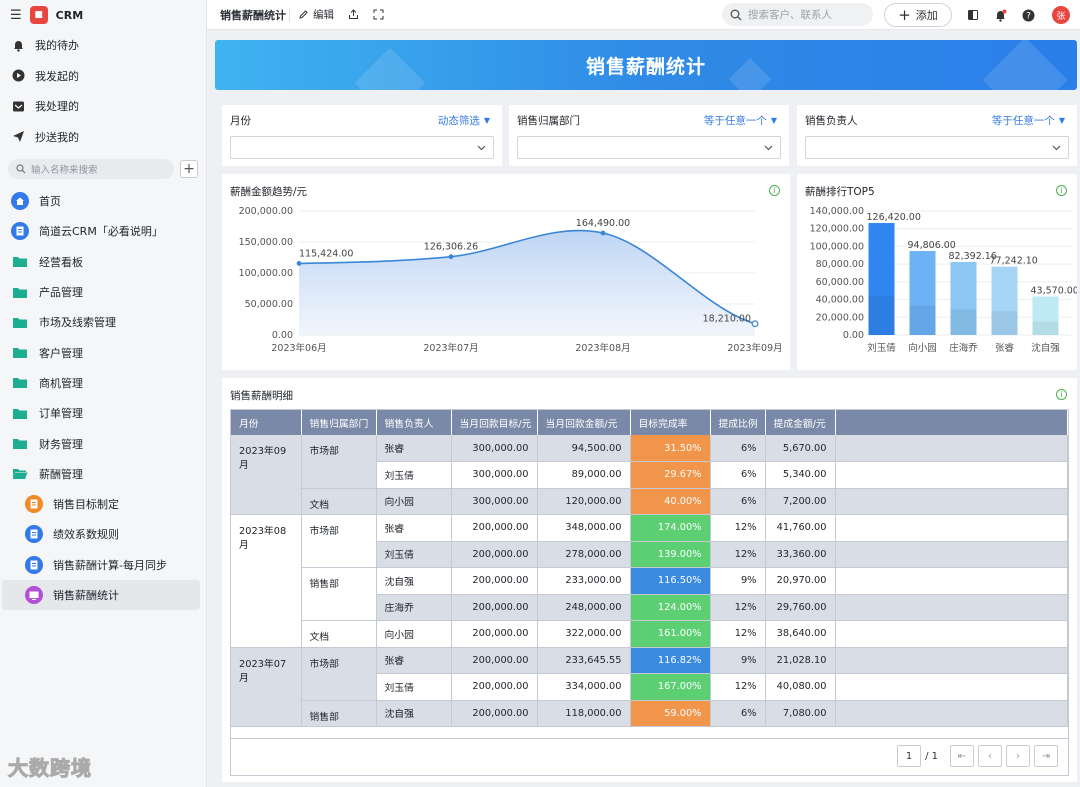 The image size is (1080, 787). I want to click on column-header: 当月回款金额/元, so click(584, 422).